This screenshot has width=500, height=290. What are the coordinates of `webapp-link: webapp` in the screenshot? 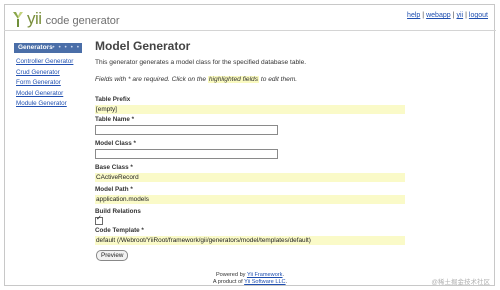 It's located at (438, 15).